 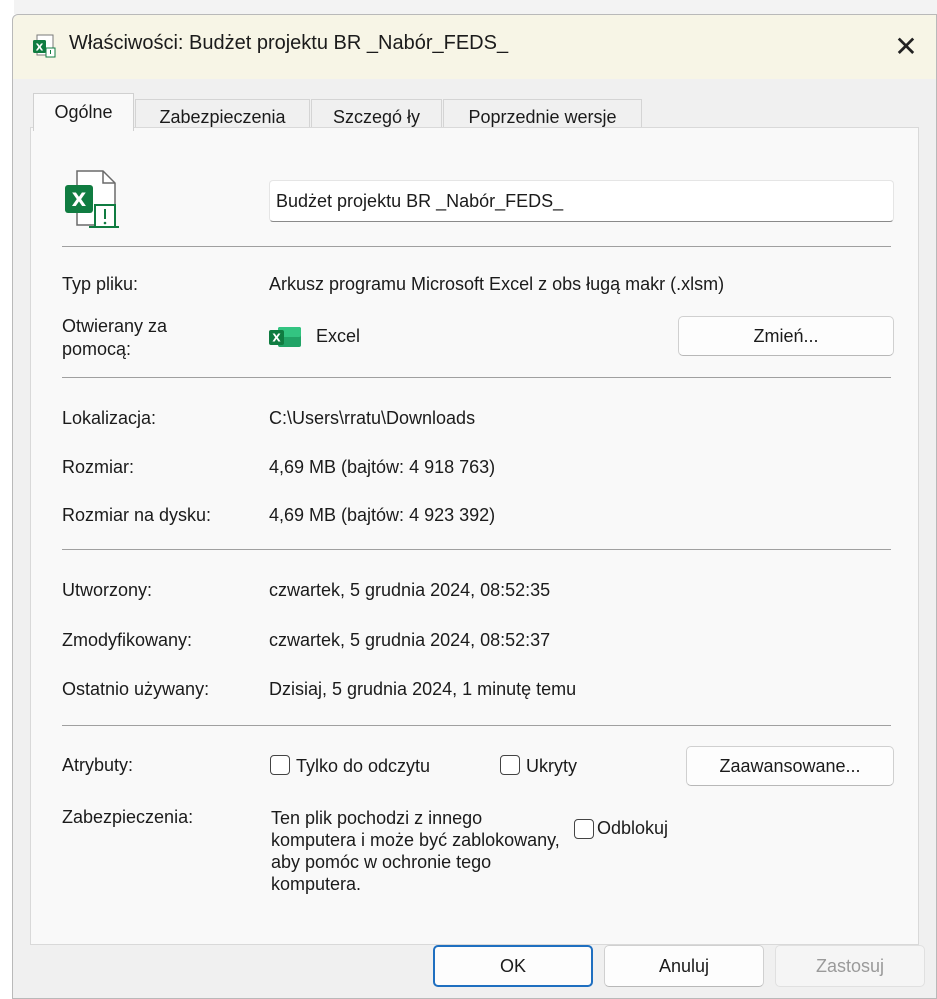 I want to click on size-value: 4,69 MB (bajtów: 4 918 763), so click(x=382, y=467).